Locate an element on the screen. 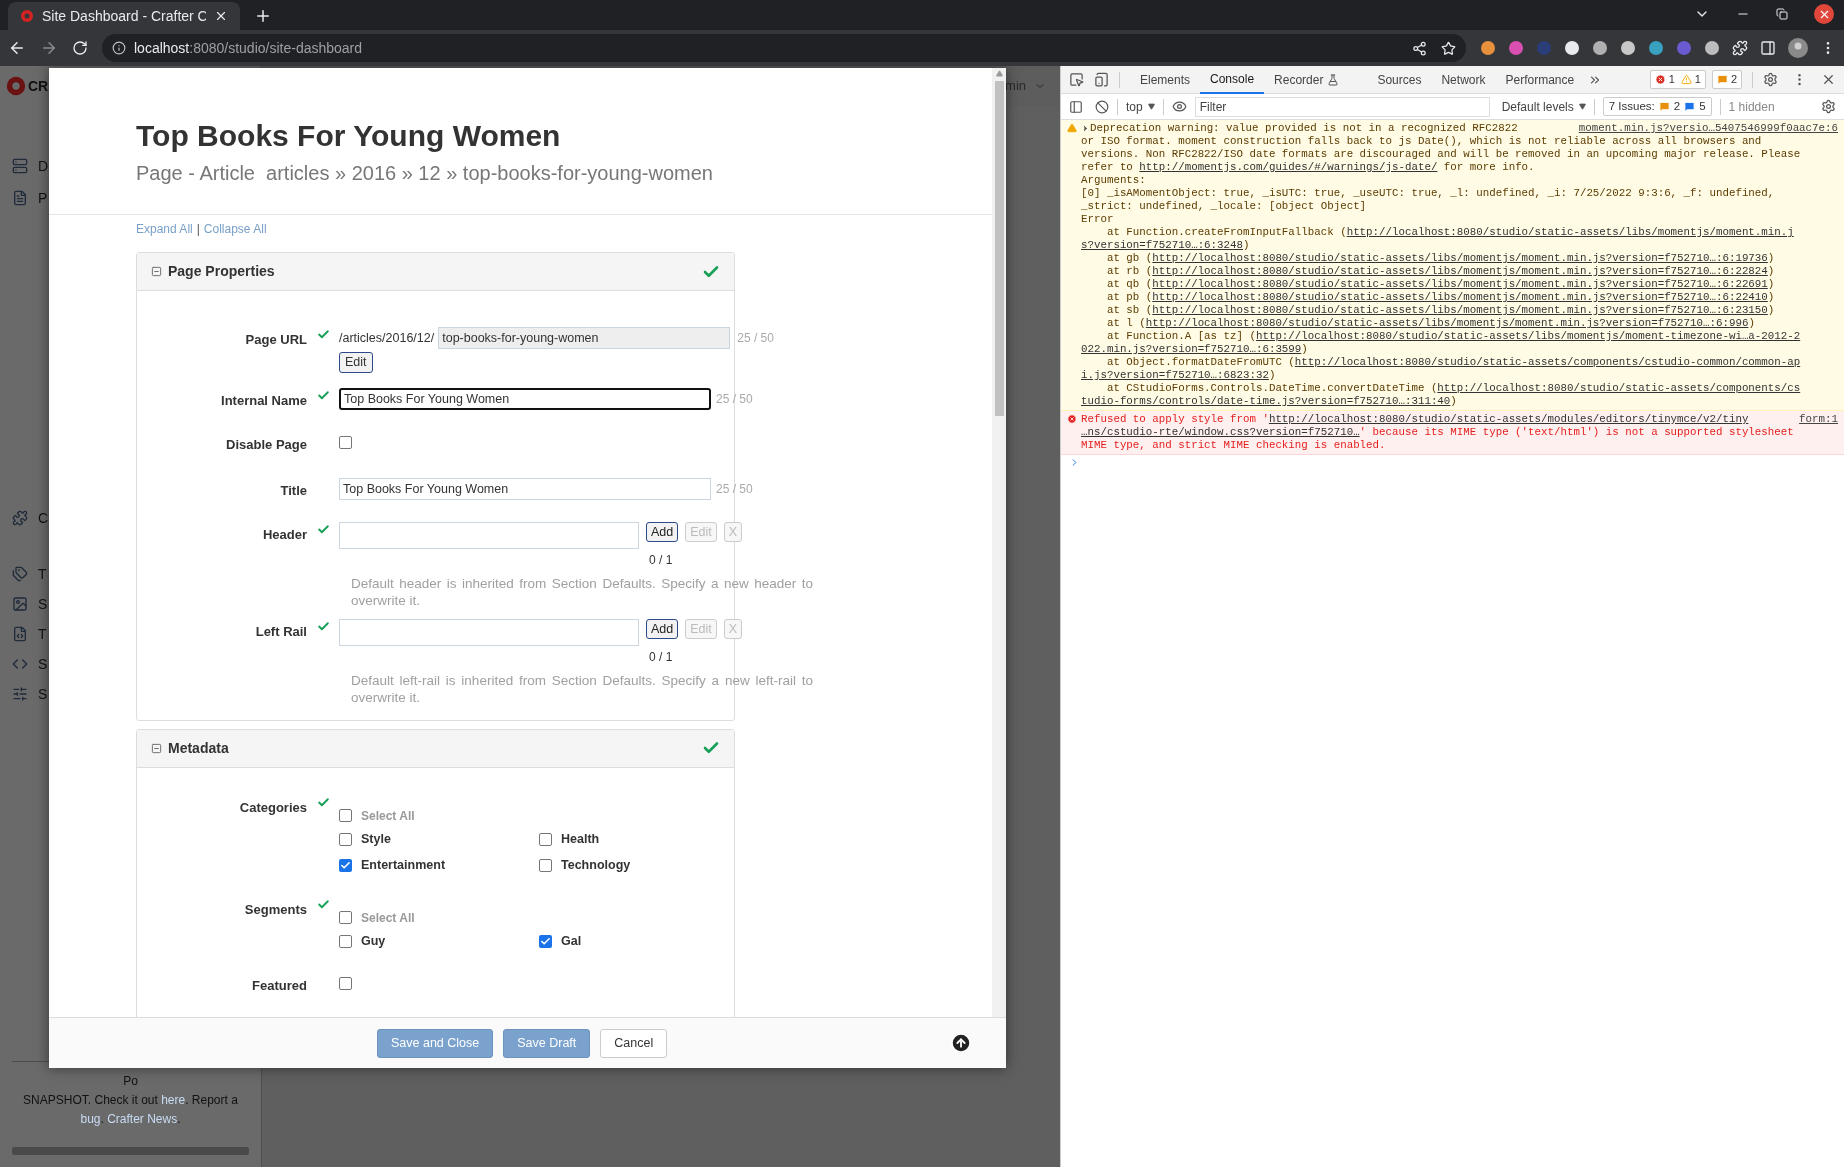 This screenshot has width=1844, height=1167. inspect-icon is located at coordinates (1076, 79).